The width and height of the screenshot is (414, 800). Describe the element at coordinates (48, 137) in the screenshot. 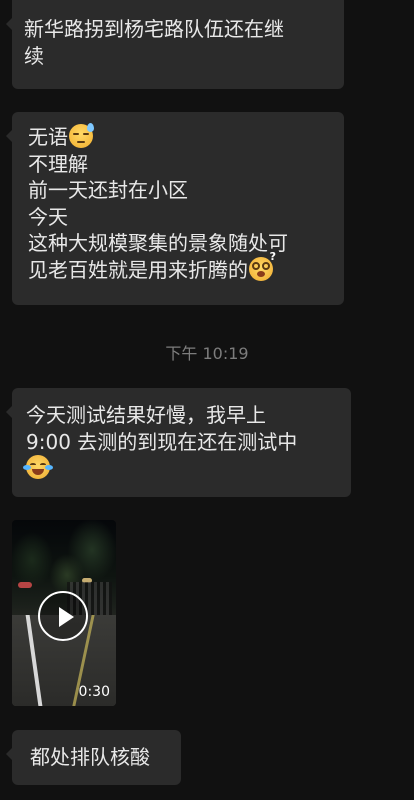

I see `message-text: 无语` at that location.